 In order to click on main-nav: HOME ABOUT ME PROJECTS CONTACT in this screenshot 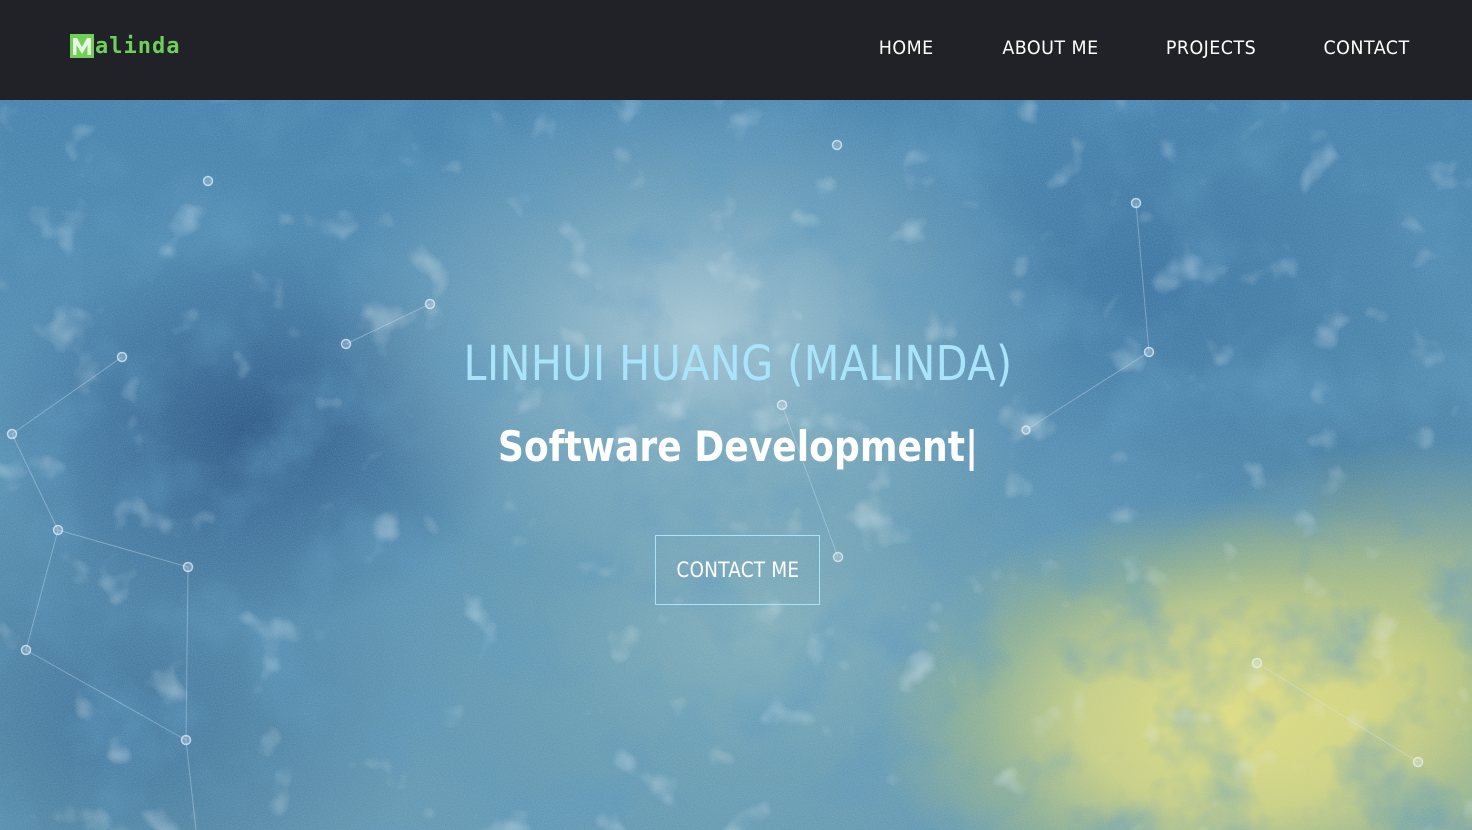, I will do `click(1112, 48)`.